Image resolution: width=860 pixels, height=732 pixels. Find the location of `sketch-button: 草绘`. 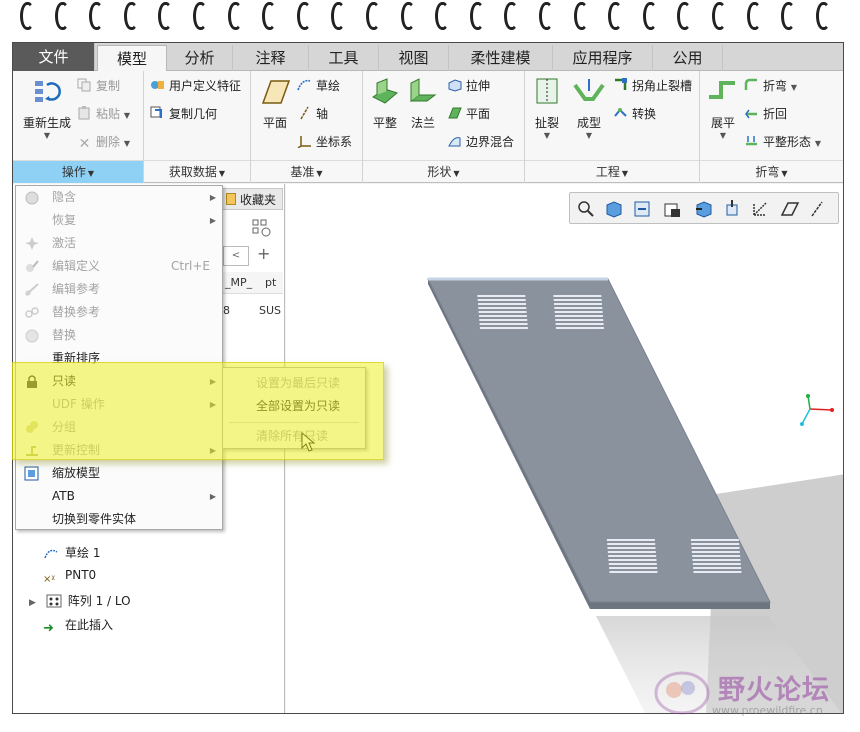

sketch-button: 草绘 is located at coordinates (318, 85).